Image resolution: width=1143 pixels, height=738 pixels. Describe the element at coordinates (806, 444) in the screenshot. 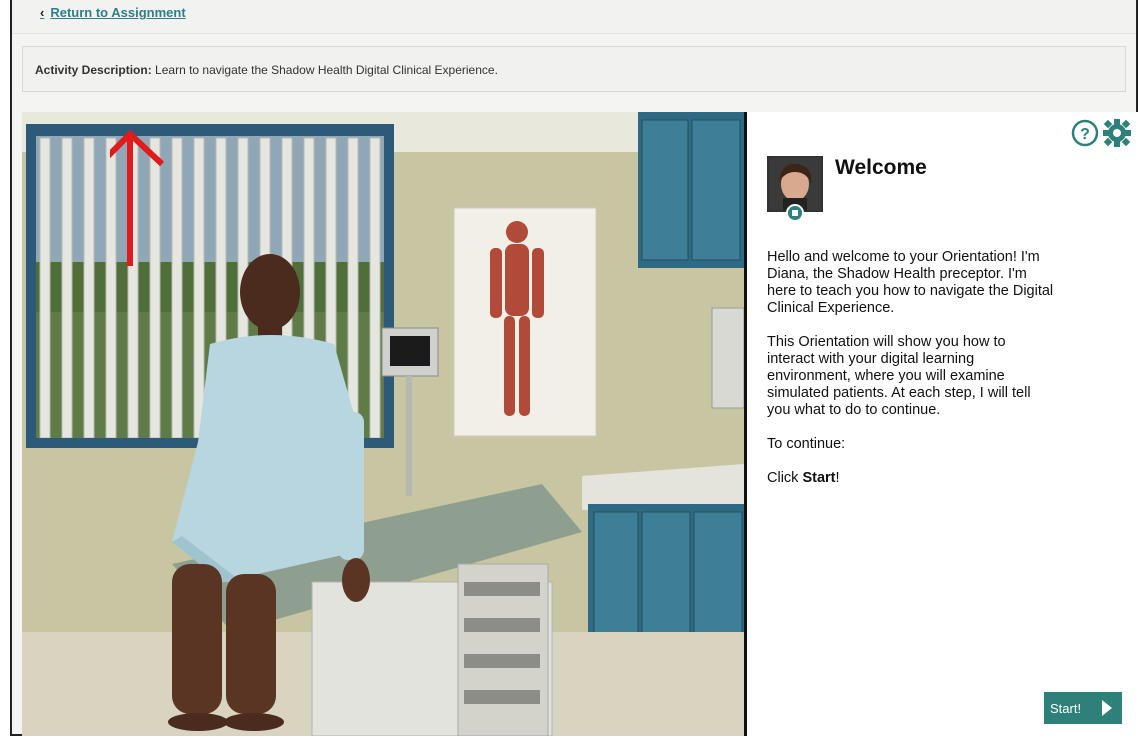

I see `paragraph-to-continue: To continue:` at that location.